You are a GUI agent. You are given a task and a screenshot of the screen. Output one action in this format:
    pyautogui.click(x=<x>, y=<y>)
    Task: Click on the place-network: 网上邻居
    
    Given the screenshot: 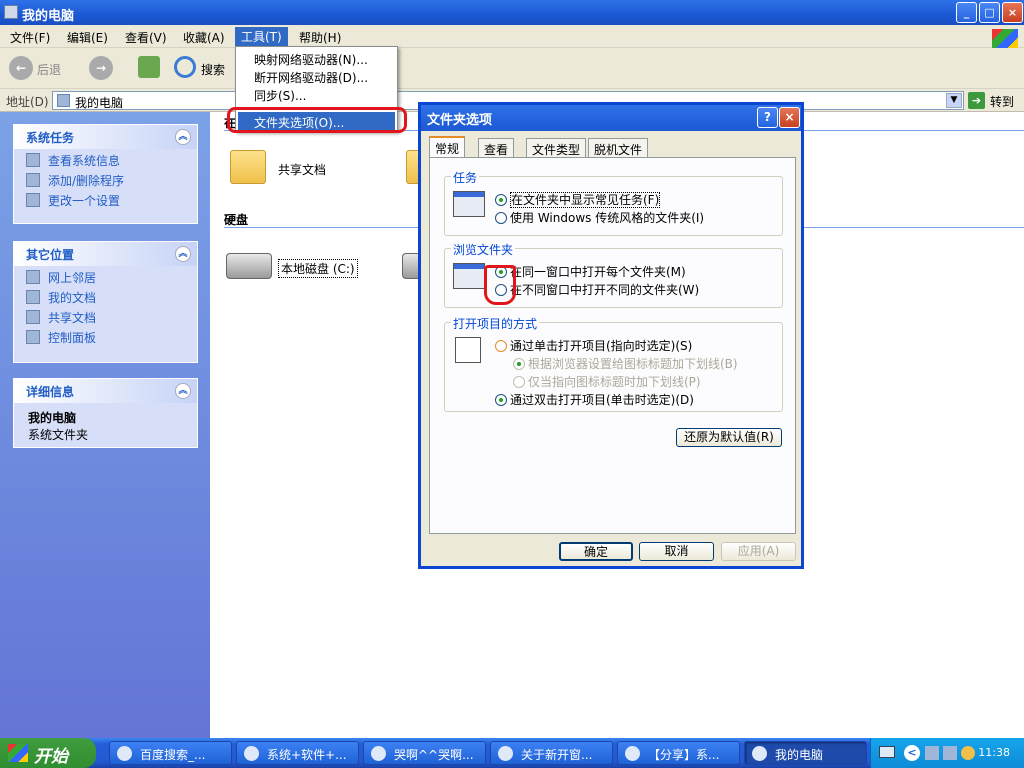 What is the action you would take?
    pyautogui.click(x=105, y=276)
    